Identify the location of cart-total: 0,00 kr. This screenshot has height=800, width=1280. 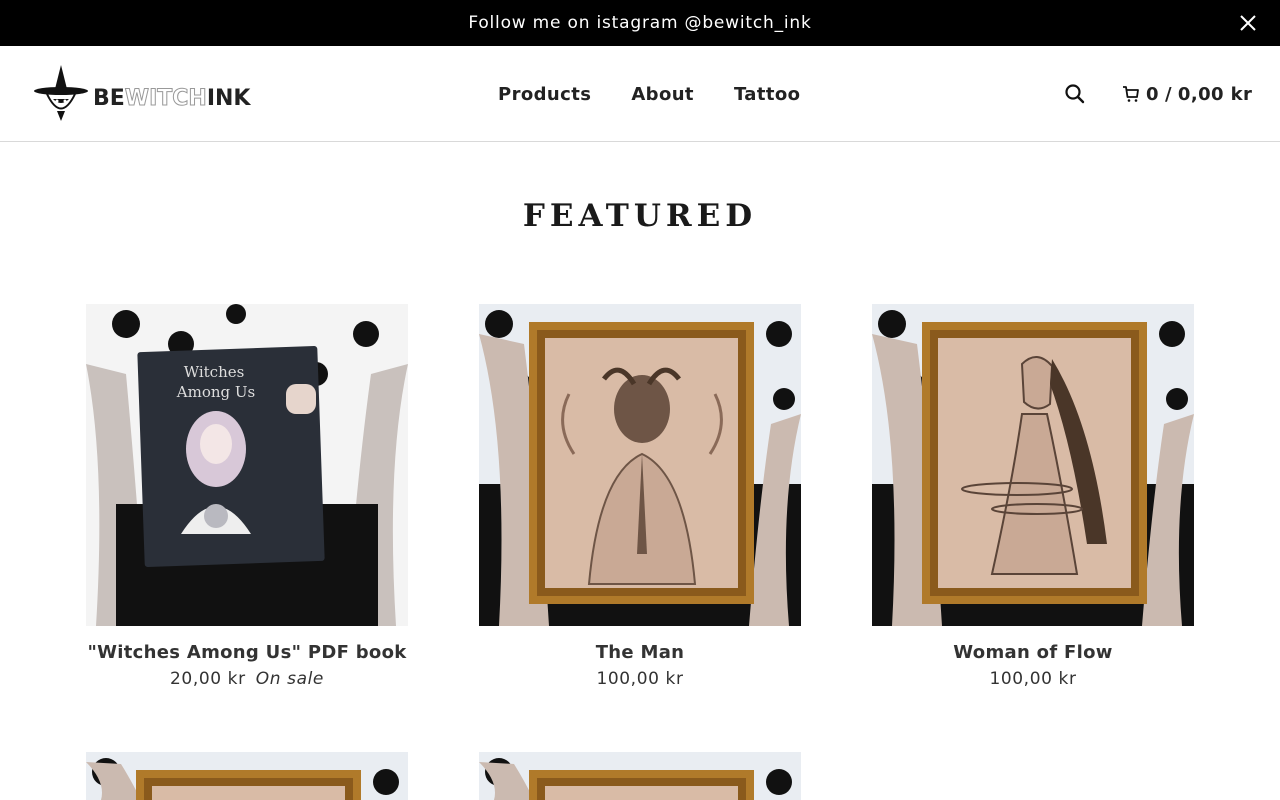
(1215, 94).